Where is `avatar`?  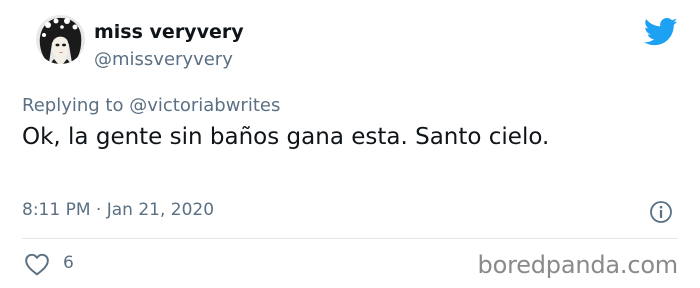 avatar is located at coordinates (60, 39).